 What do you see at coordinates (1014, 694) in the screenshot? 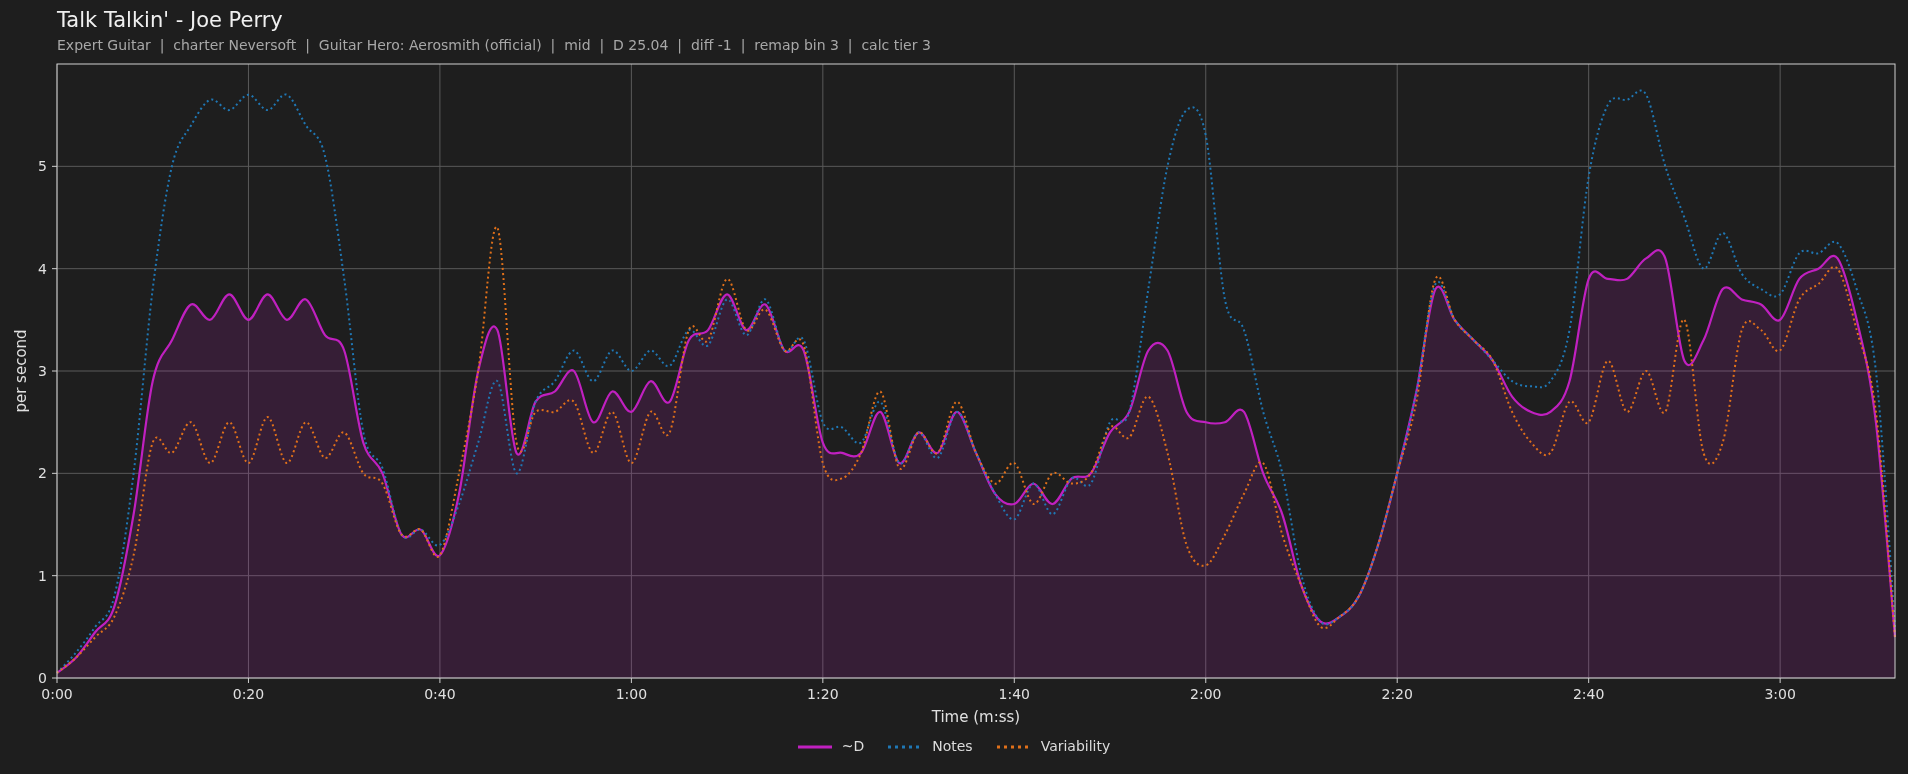
I see `x-tick-label: 1:40` at bounding box center [1014, 694].